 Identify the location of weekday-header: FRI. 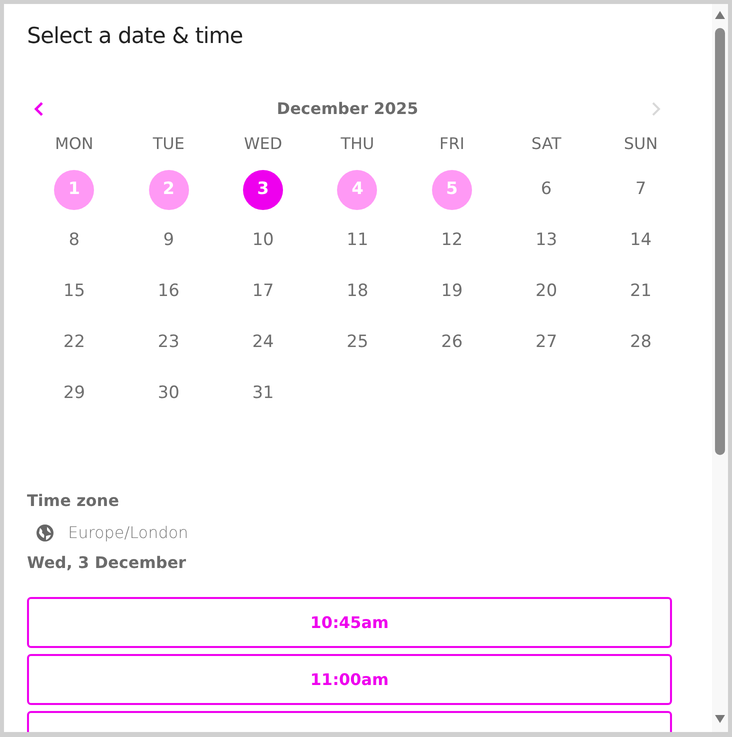
(451, 144).